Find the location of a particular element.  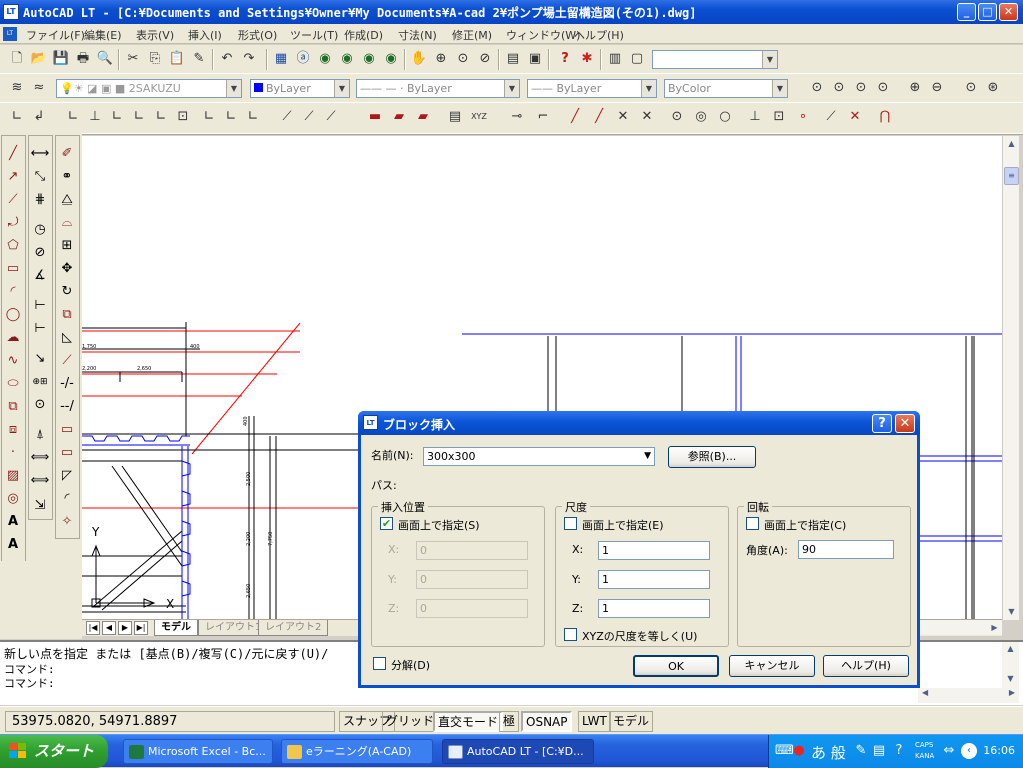

text-left-icon: A is located at coordinates (13, 545).